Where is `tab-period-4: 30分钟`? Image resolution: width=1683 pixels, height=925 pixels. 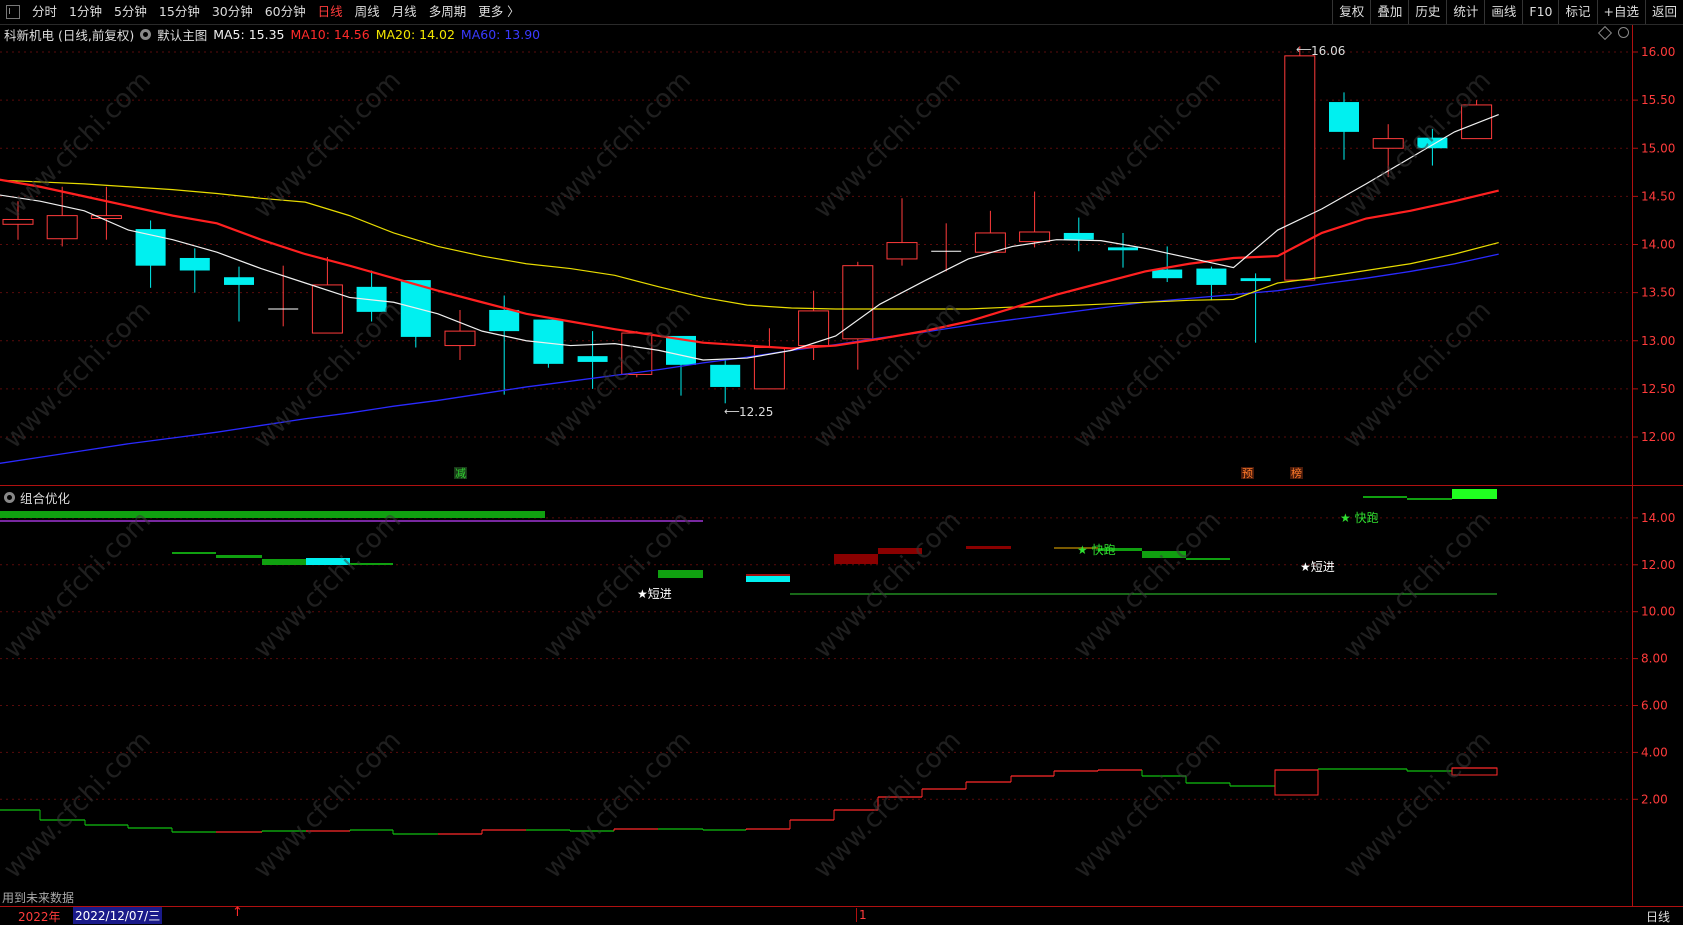 tab-period-4: 30分钟 is located at coordinates (232, 12).